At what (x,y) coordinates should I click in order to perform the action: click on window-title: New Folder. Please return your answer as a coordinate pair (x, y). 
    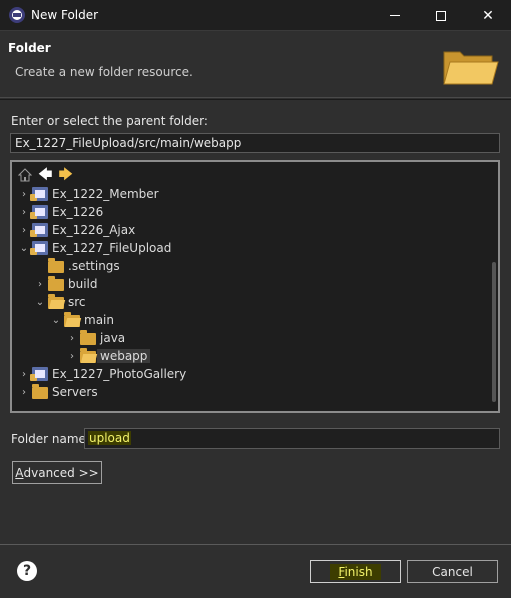
    Looking at the image, I should click on (65, 15).